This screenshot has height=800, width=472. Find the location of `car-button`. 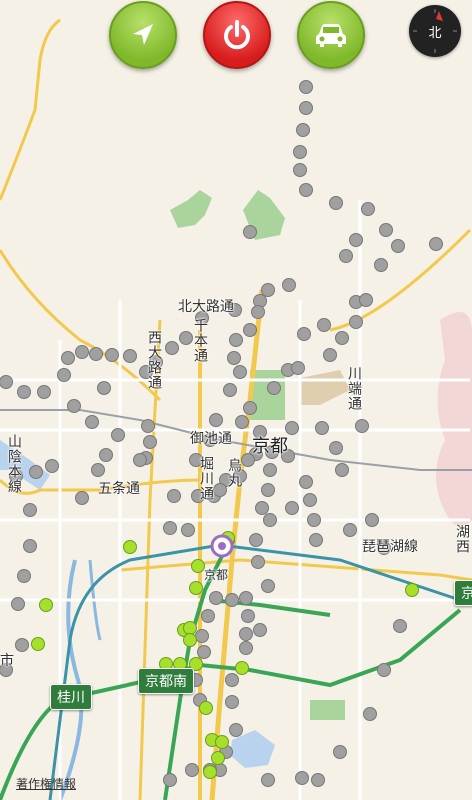

car-button is located at coordinates (331, 35).